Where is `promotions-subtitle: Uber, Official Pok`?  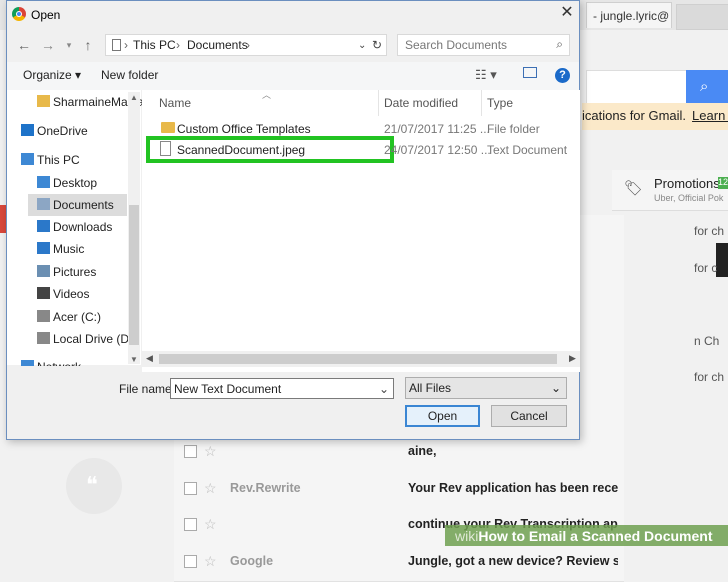 promotions-subtitle: Uber, Official Pok is located at coordinates (689, 198).